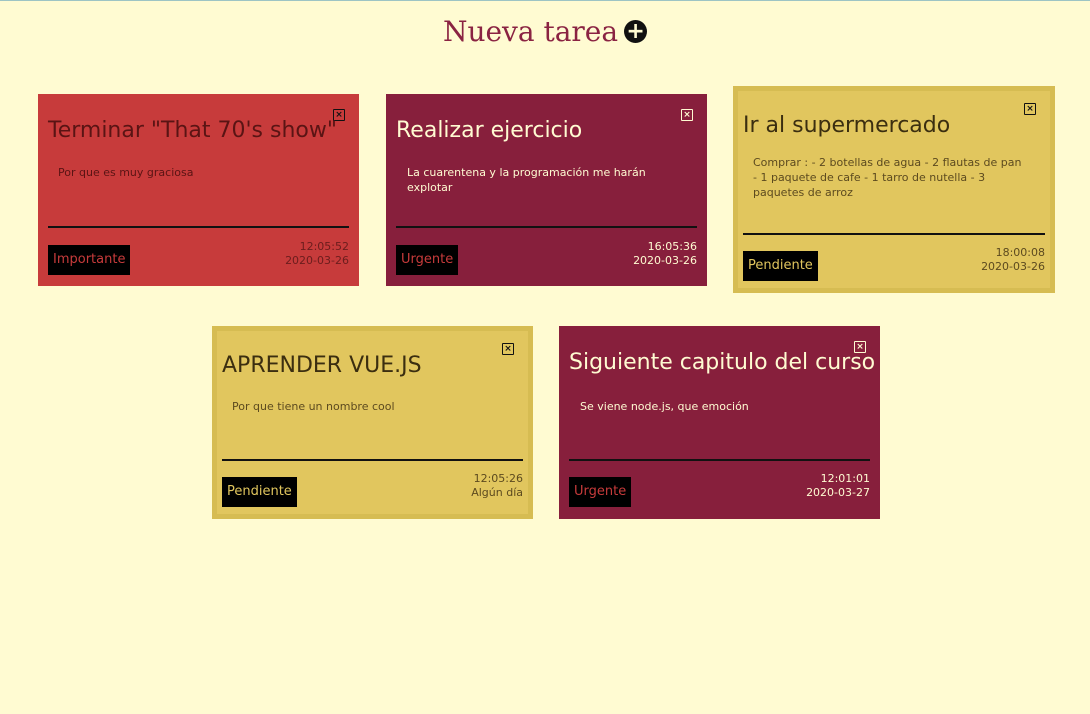  What do you see at coordinates (89, 260) in the screenshot?
I see `priority-badge: Importante` at bounding box center [89, 260].